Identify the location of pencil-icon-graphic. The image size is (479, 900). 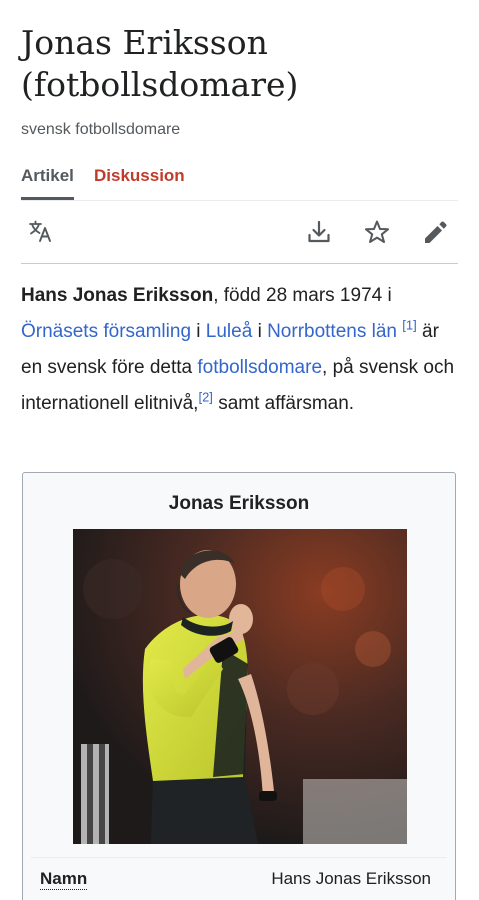
(436, 232).